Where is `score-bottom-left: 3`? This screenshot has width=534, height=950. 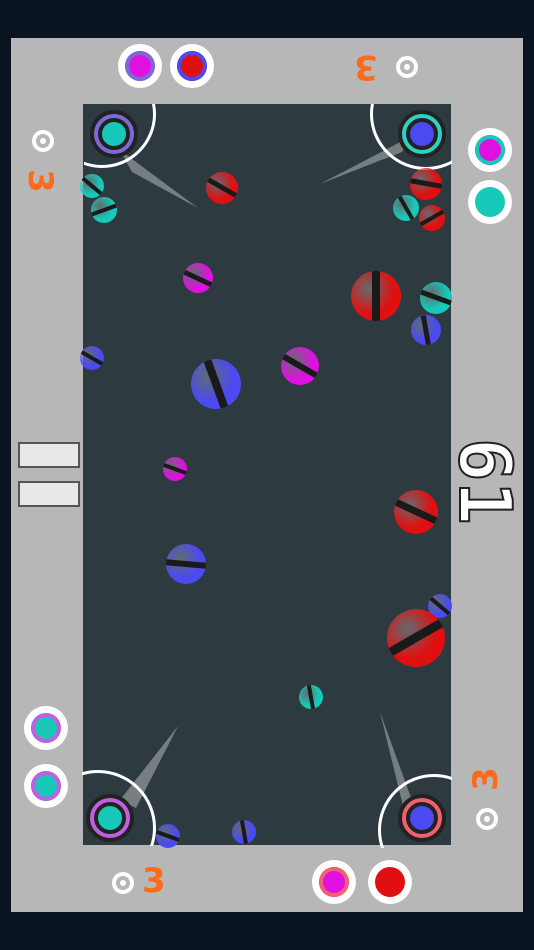 score-bottom-left: 3 is located at coordinates (154, 881).